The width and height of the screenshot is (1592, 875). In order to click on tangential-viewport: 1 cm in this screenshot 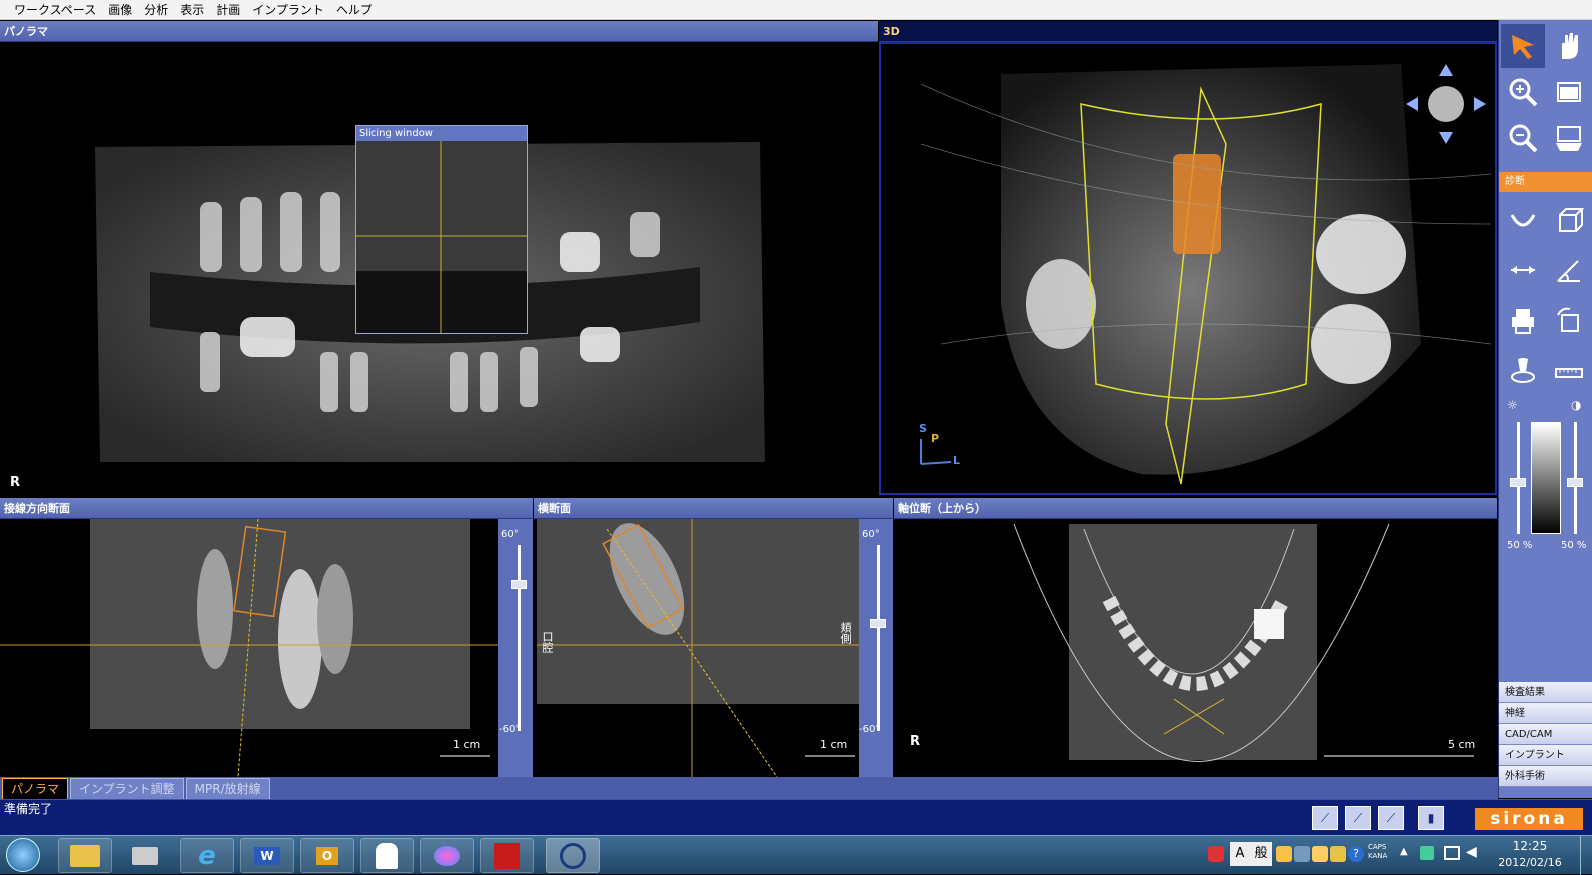, I will do `click(249, 648)`.